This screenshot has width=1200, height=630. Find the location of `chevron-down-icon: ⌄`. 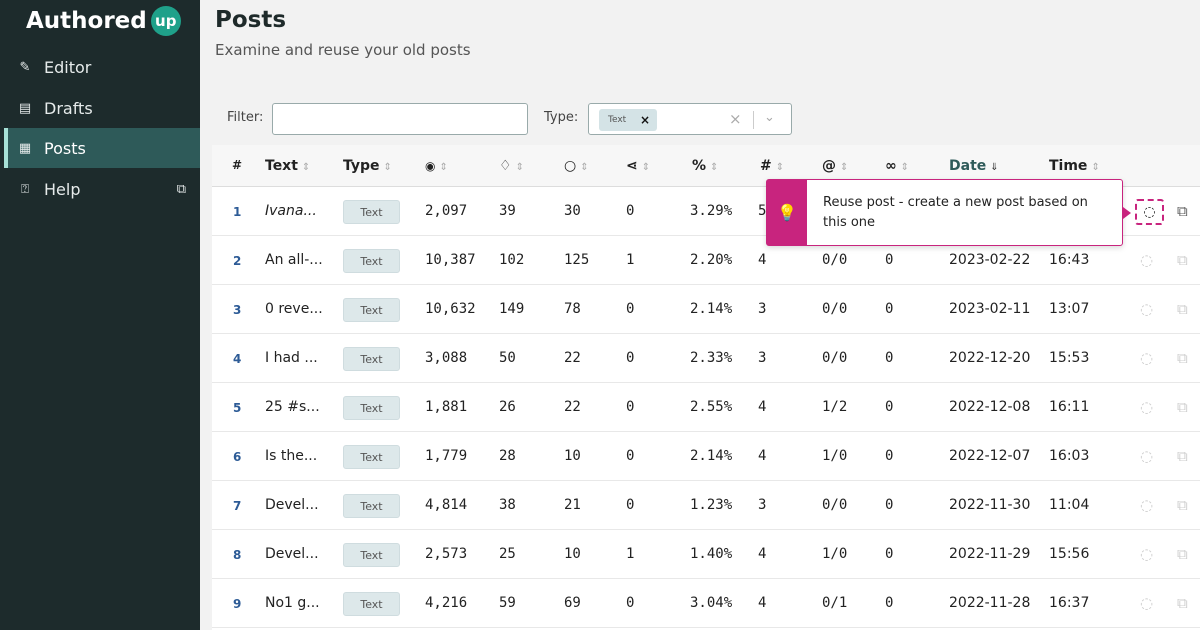

chevron-down-icon: ⌄ is located at coordinates (769, 117).